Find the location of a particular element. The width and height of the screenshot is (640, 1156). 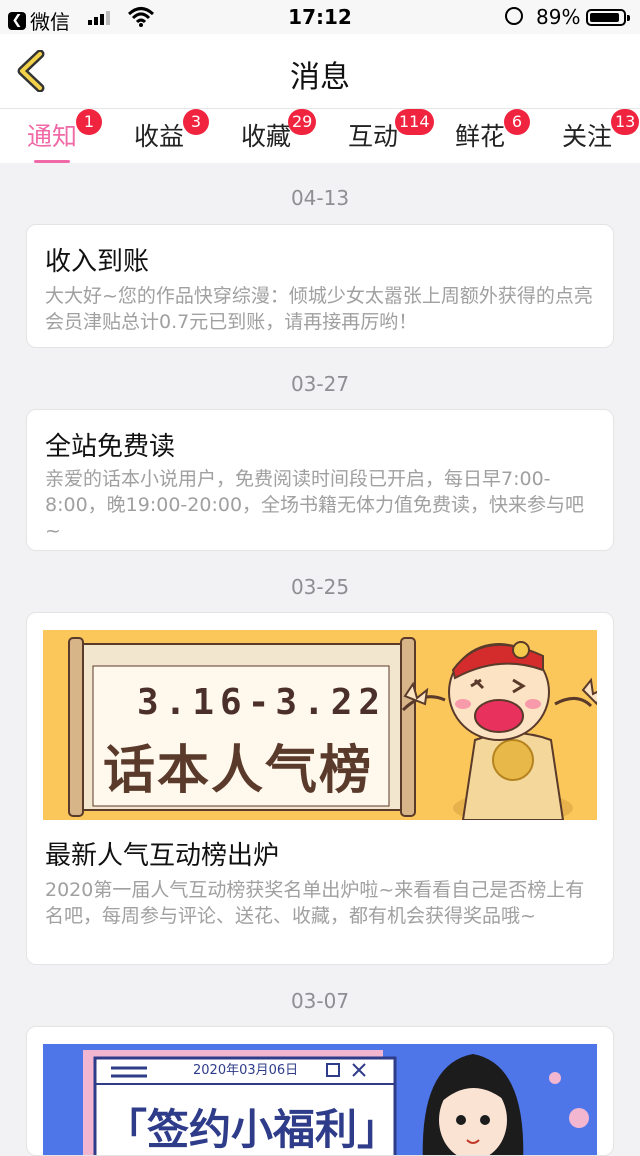

orientation-lock-icon is located at coordinates (514, 16).